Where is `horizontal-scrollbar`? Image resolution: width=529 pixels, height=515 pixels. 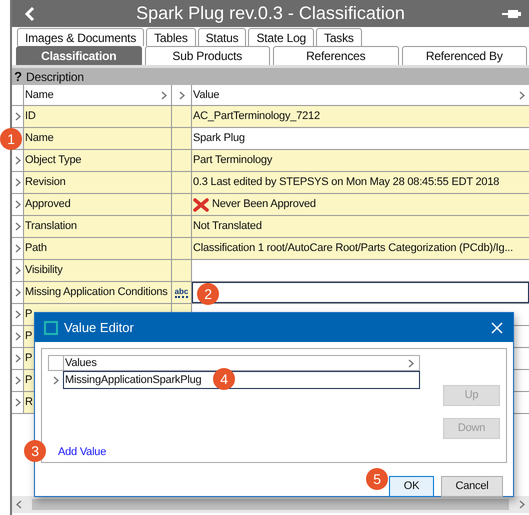
horizontal-scrollbar is located at coordinates (270, 504).